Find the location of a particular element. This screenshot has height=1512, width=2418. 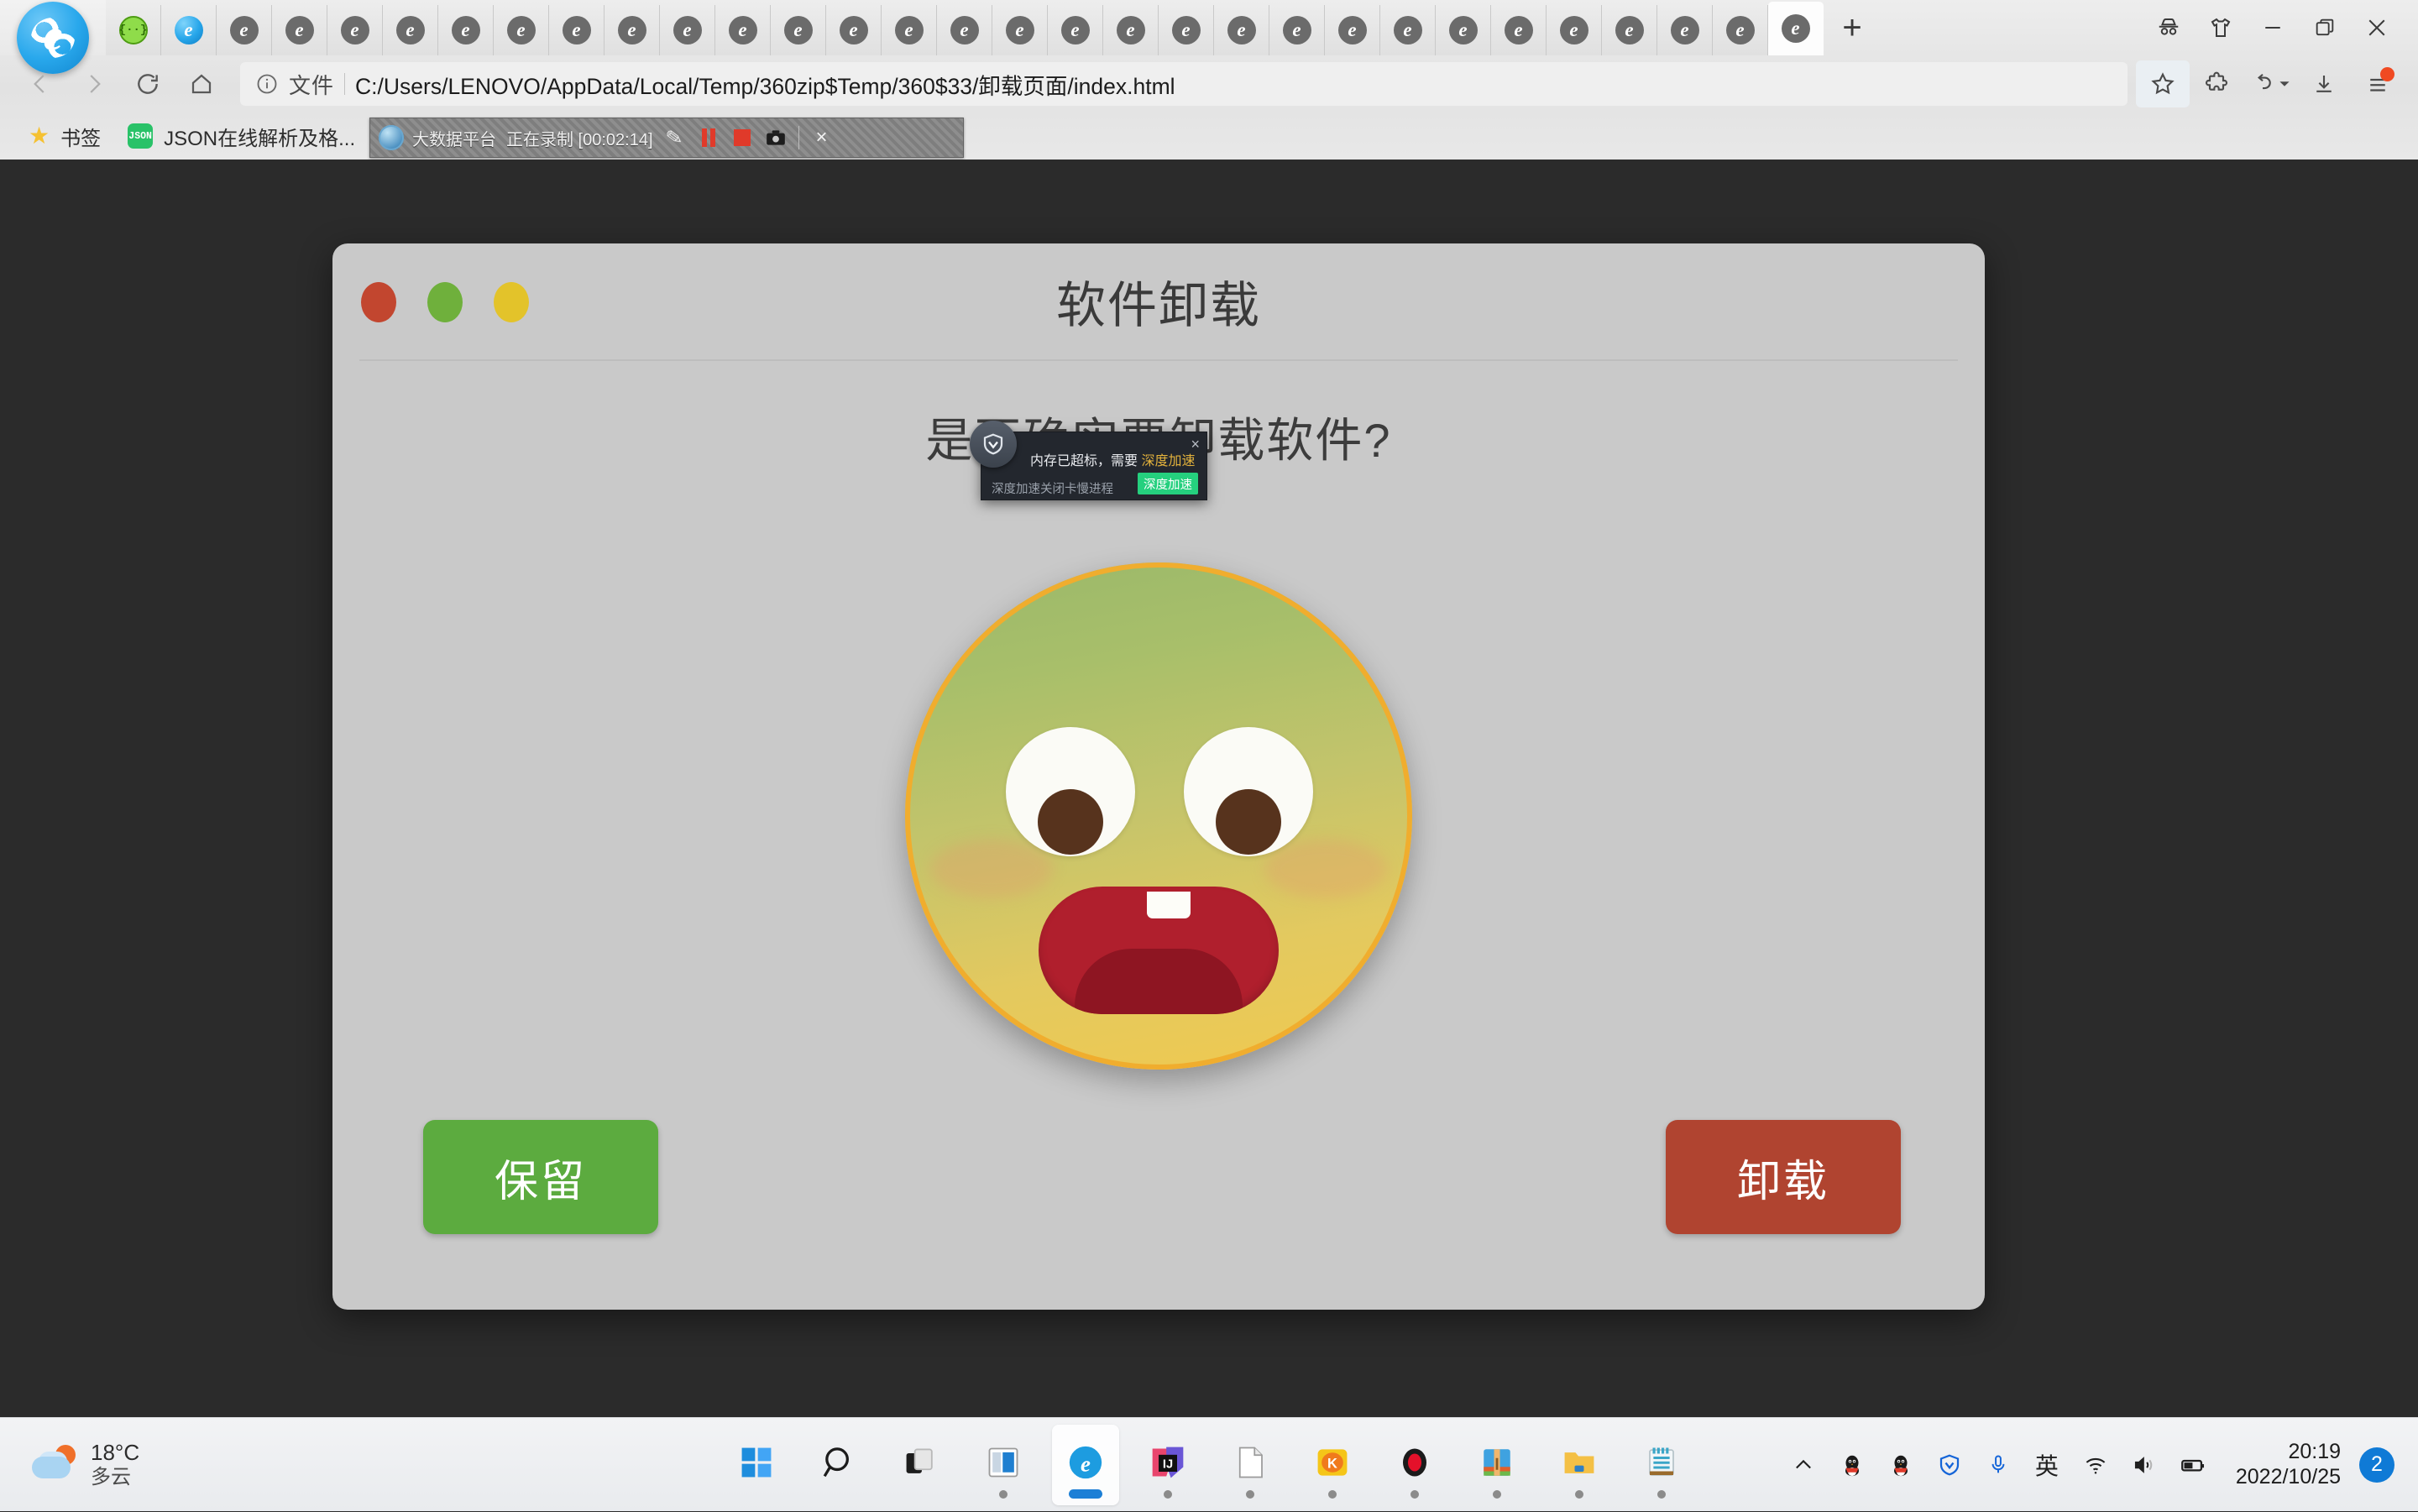

screen-recorder-toolbar: 大数据平台 正在录制 [00:02:14] ✎ × is located at coordinates (666, 138).